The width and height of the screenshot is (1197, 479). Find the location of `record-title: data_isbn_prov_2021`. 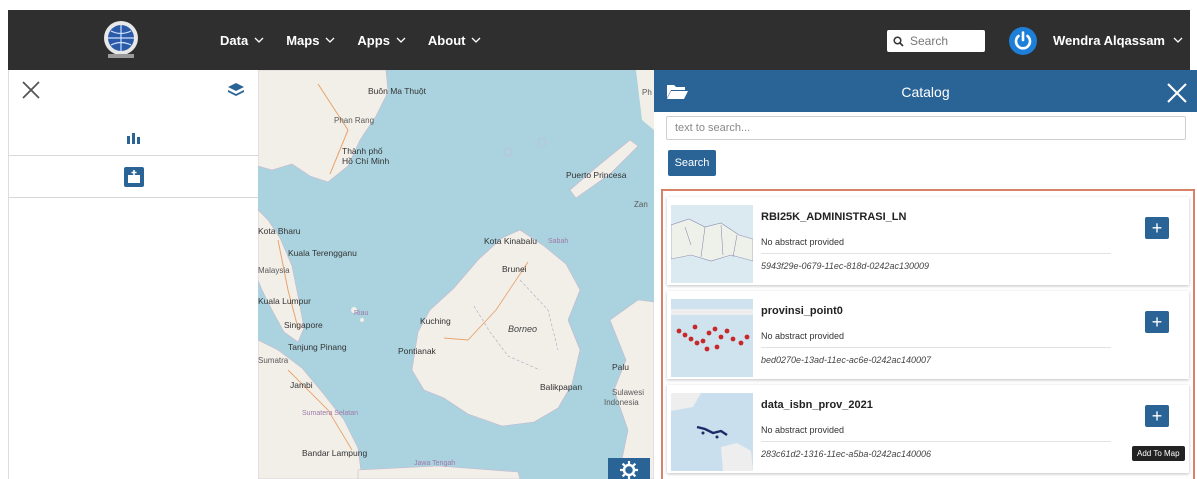

record-title: data_isbn_prov_2021 is located at coordinates (817, 405).